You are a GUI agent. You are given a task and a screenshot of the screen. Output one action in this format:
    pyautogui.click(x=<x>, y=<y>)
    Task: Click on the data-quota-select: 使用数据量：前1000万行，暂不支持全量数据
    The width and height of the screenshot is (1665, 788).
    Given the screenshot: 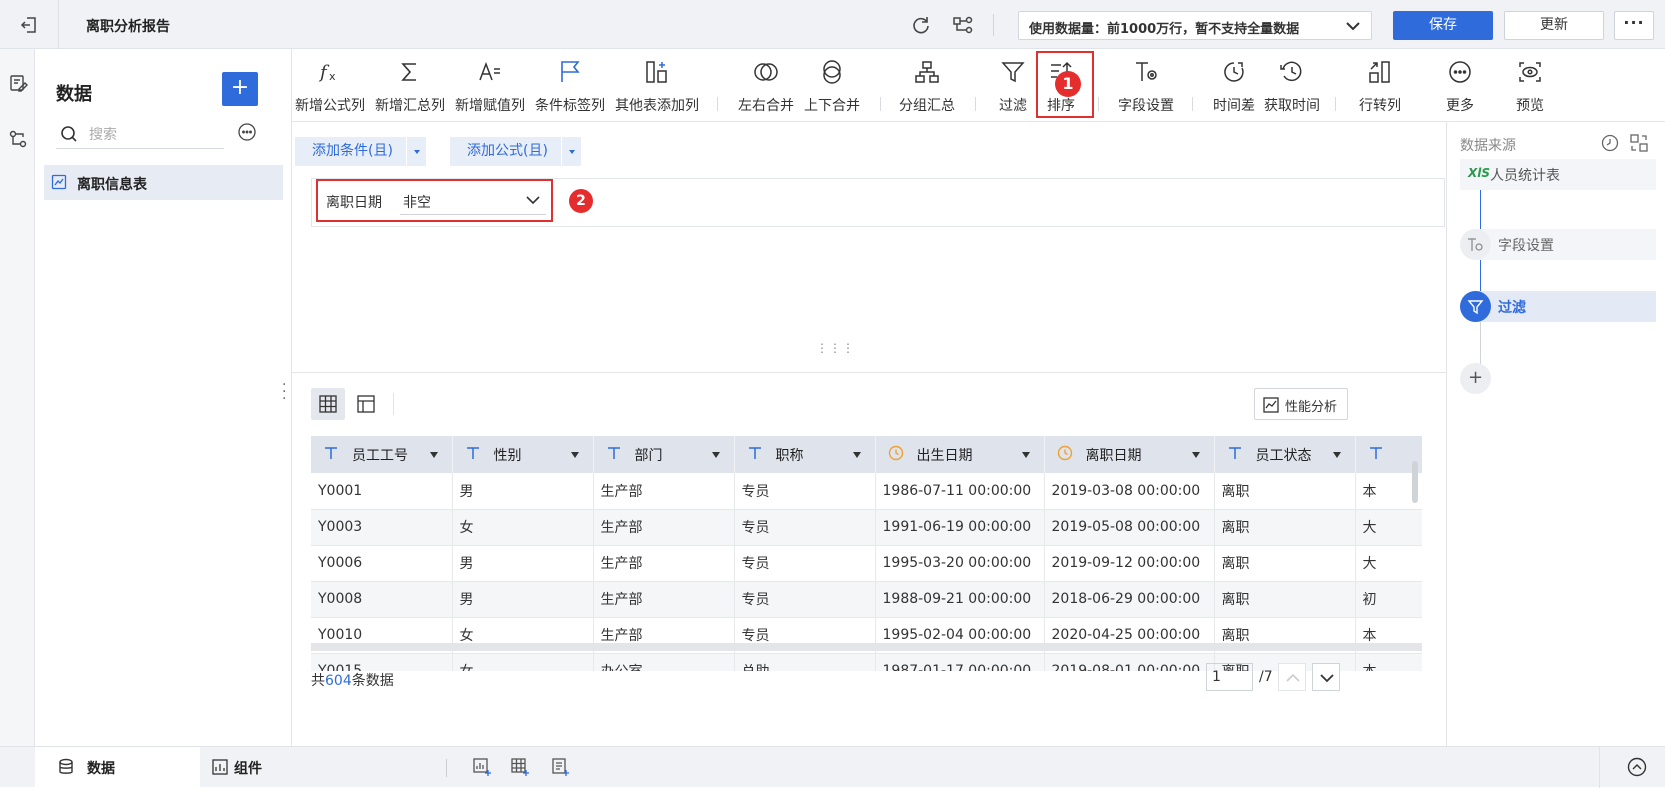 What is the action you would take?
    pyautogui.click(x=1195, y=25)
    